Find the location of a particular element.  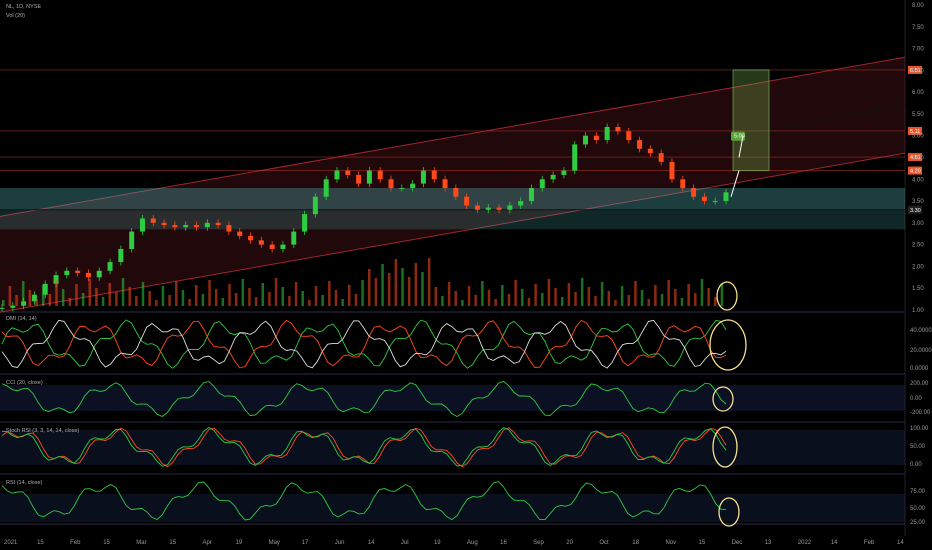

time-tick-label: 2022 is located at coordinates (805, 543).